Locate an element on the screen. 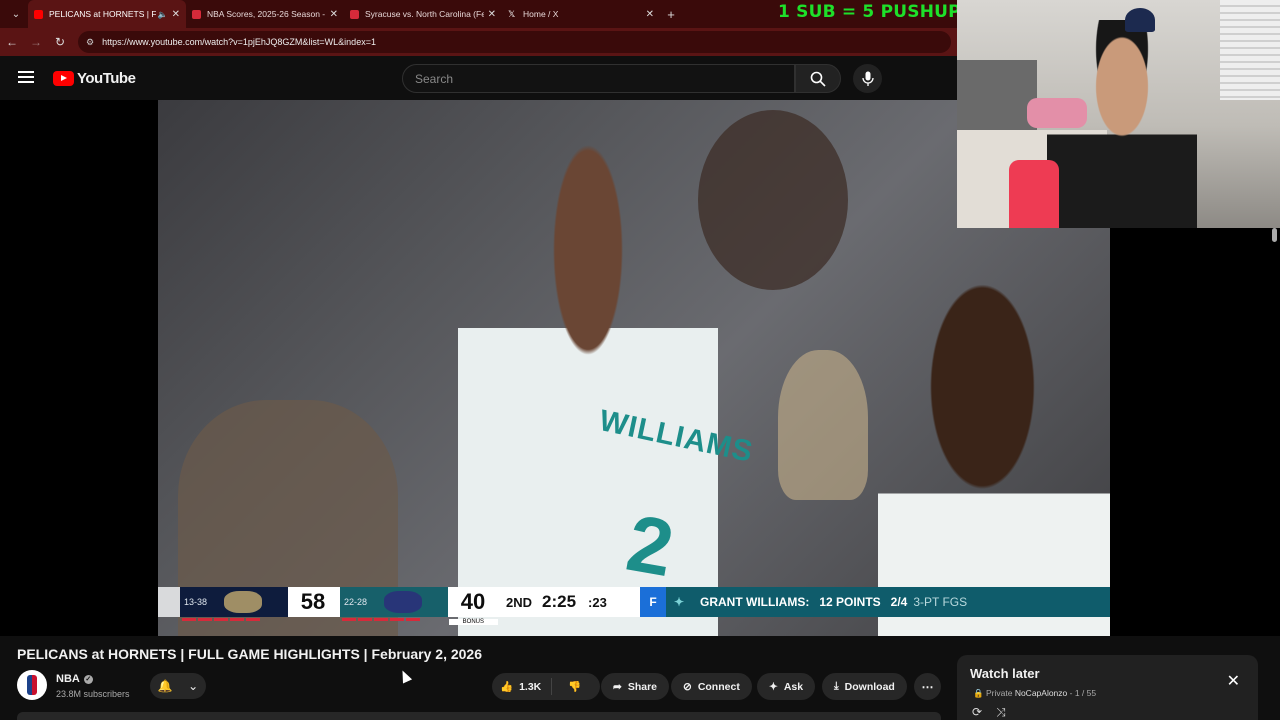 The width and height of the screenshot is (1280, 720). mouse-cursor-icon is located at coordinates (405, 676).